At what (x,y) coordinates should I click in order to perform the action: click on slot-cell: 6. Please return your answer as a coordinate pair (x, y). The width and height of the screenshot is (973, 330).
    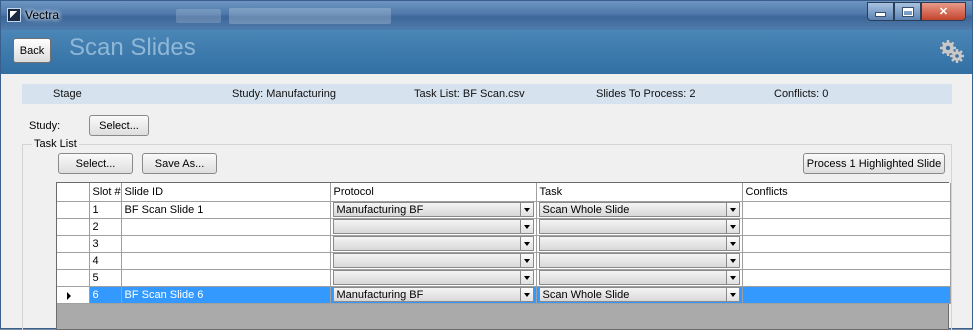
    Looking at the image, I should click on (105, 295).